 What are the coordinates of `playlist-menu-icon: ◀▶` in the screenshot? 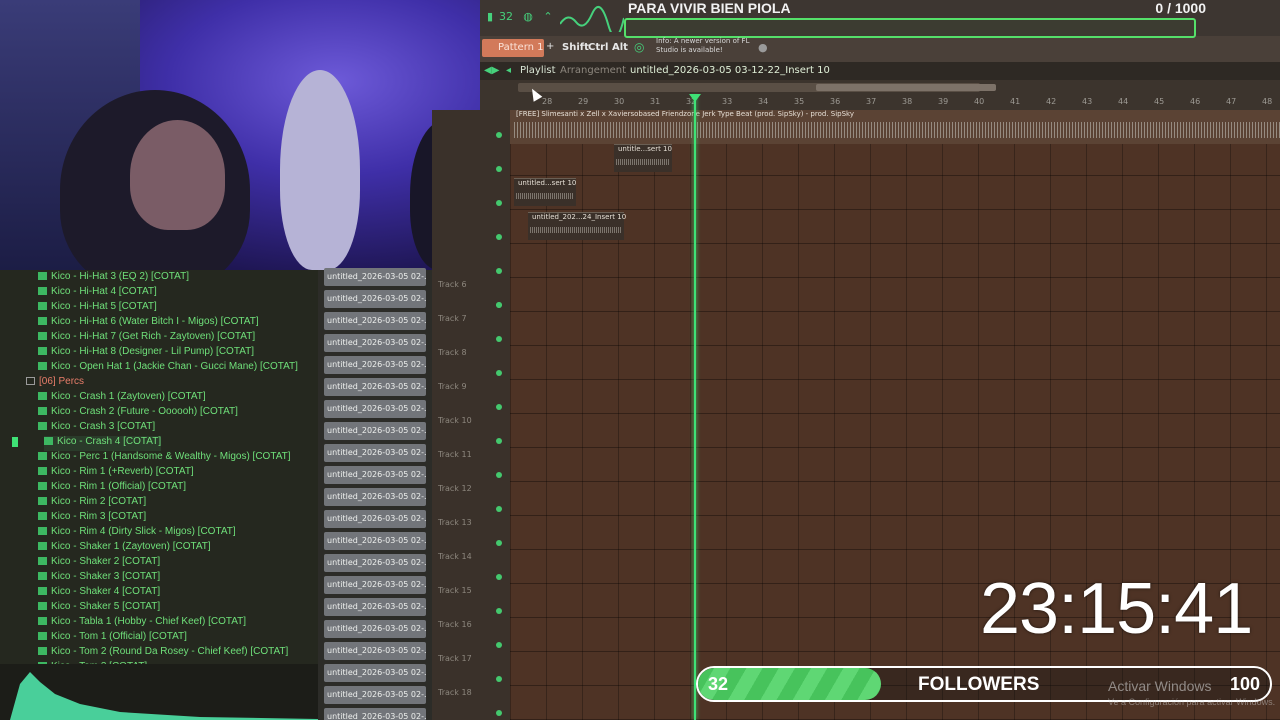 It's located at (491, 70).